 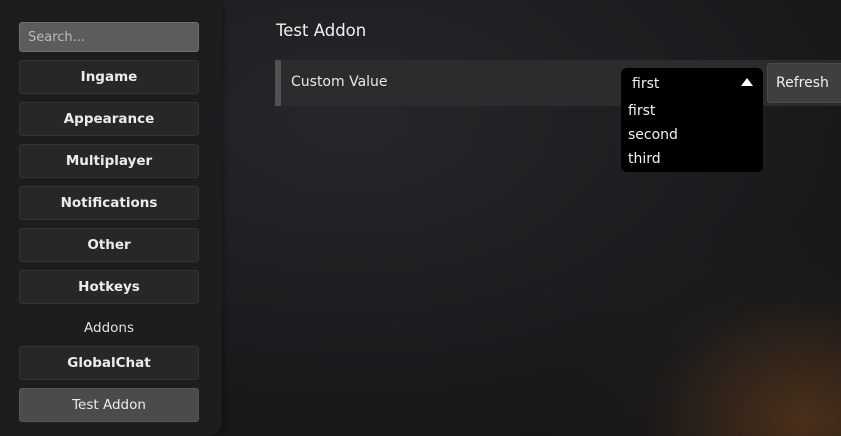 I want to click on setting-label: Custom Value, so click(x=339, y=82).